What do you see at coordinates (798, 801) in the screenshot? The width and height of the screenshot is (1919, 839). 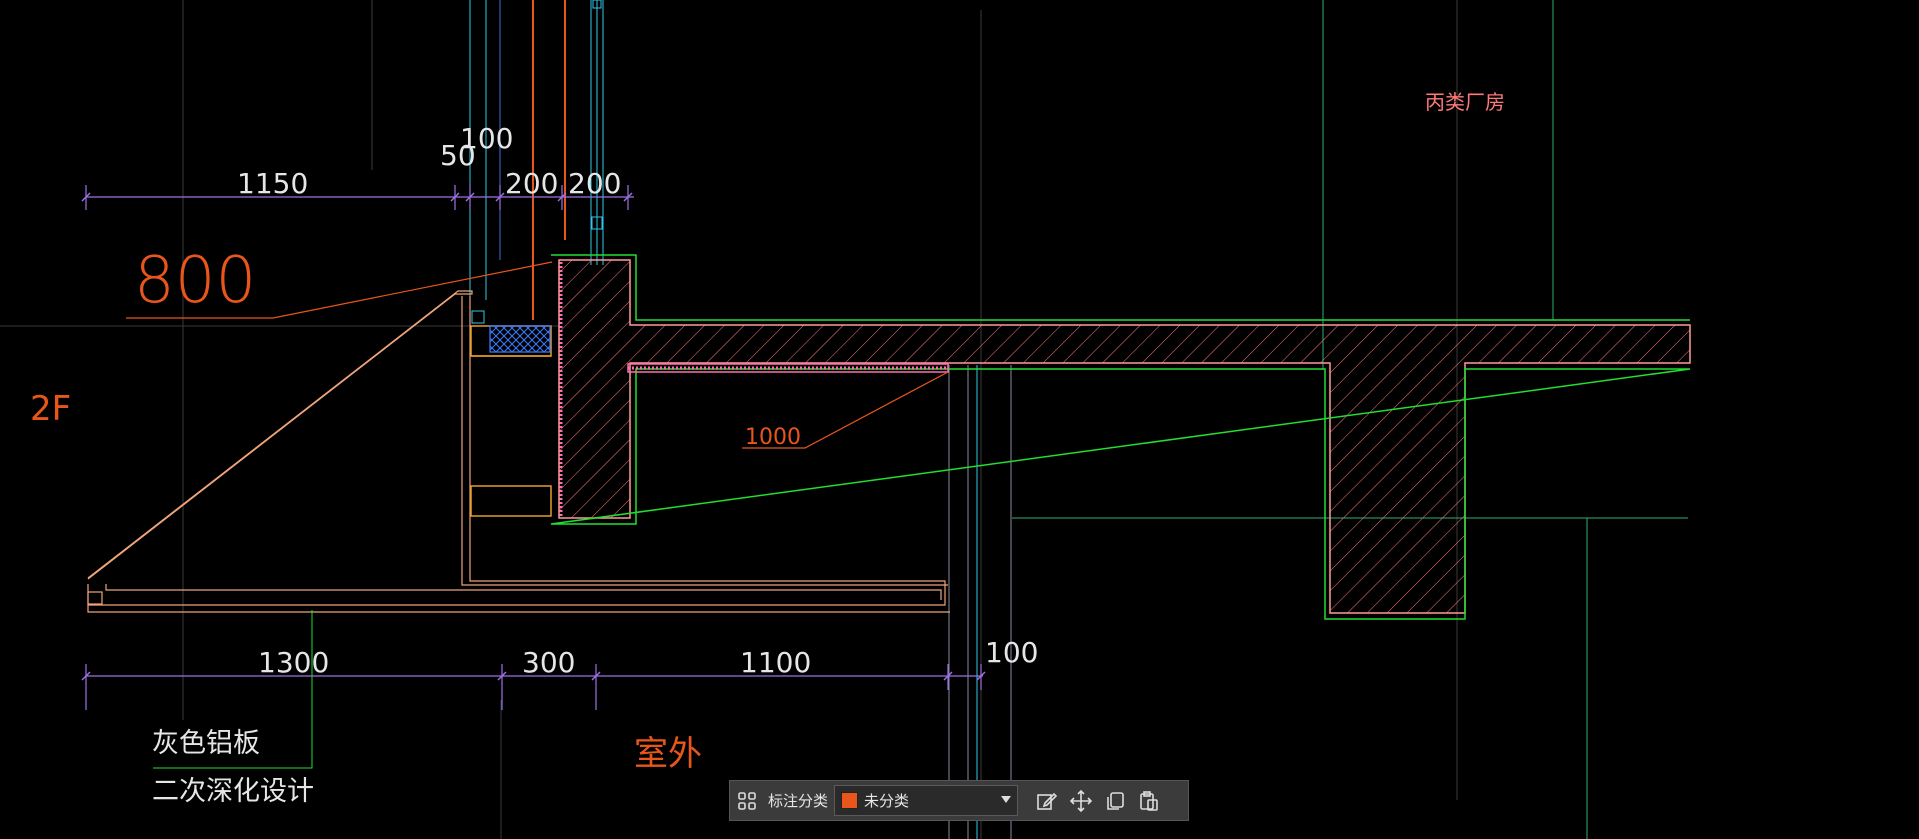 I see `category-label: 标注分类` at bounding box center [798, 801].